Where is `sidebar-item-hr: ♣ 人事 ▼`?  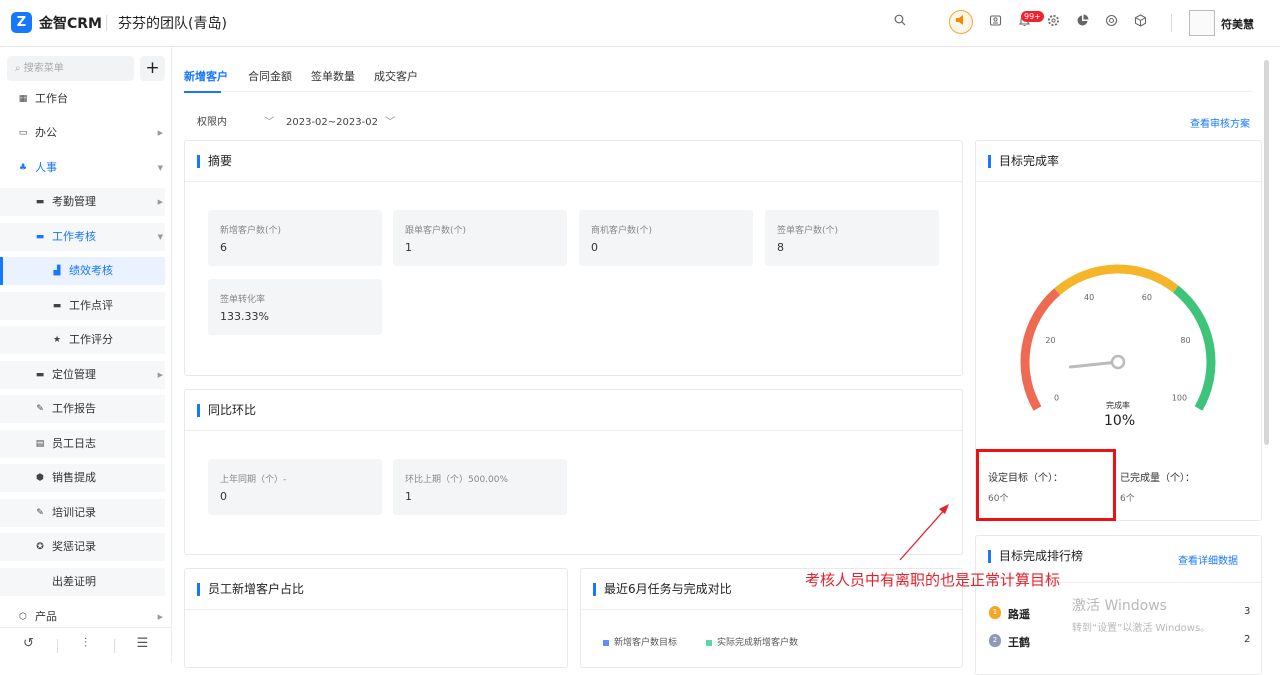 sidebar-item-hr: ♣ 人事 ▼ is located at coordinates (82, 168).